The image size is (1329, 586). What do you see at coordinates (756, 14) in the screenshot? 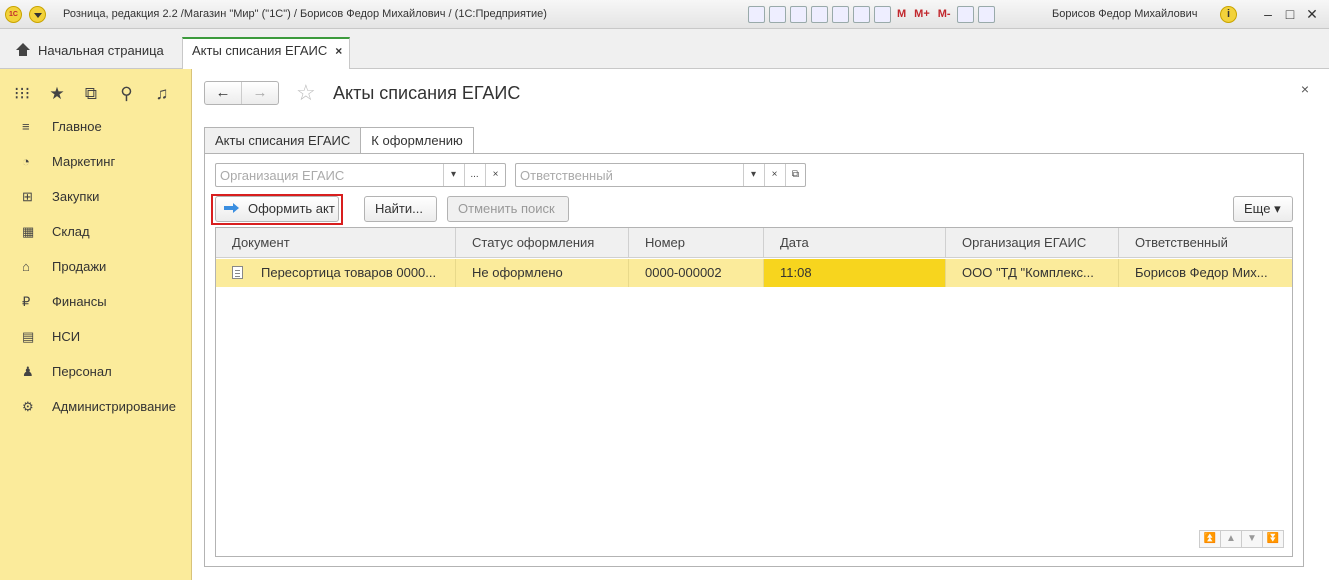
I see `save-icon` at bounding box center [756, 14].